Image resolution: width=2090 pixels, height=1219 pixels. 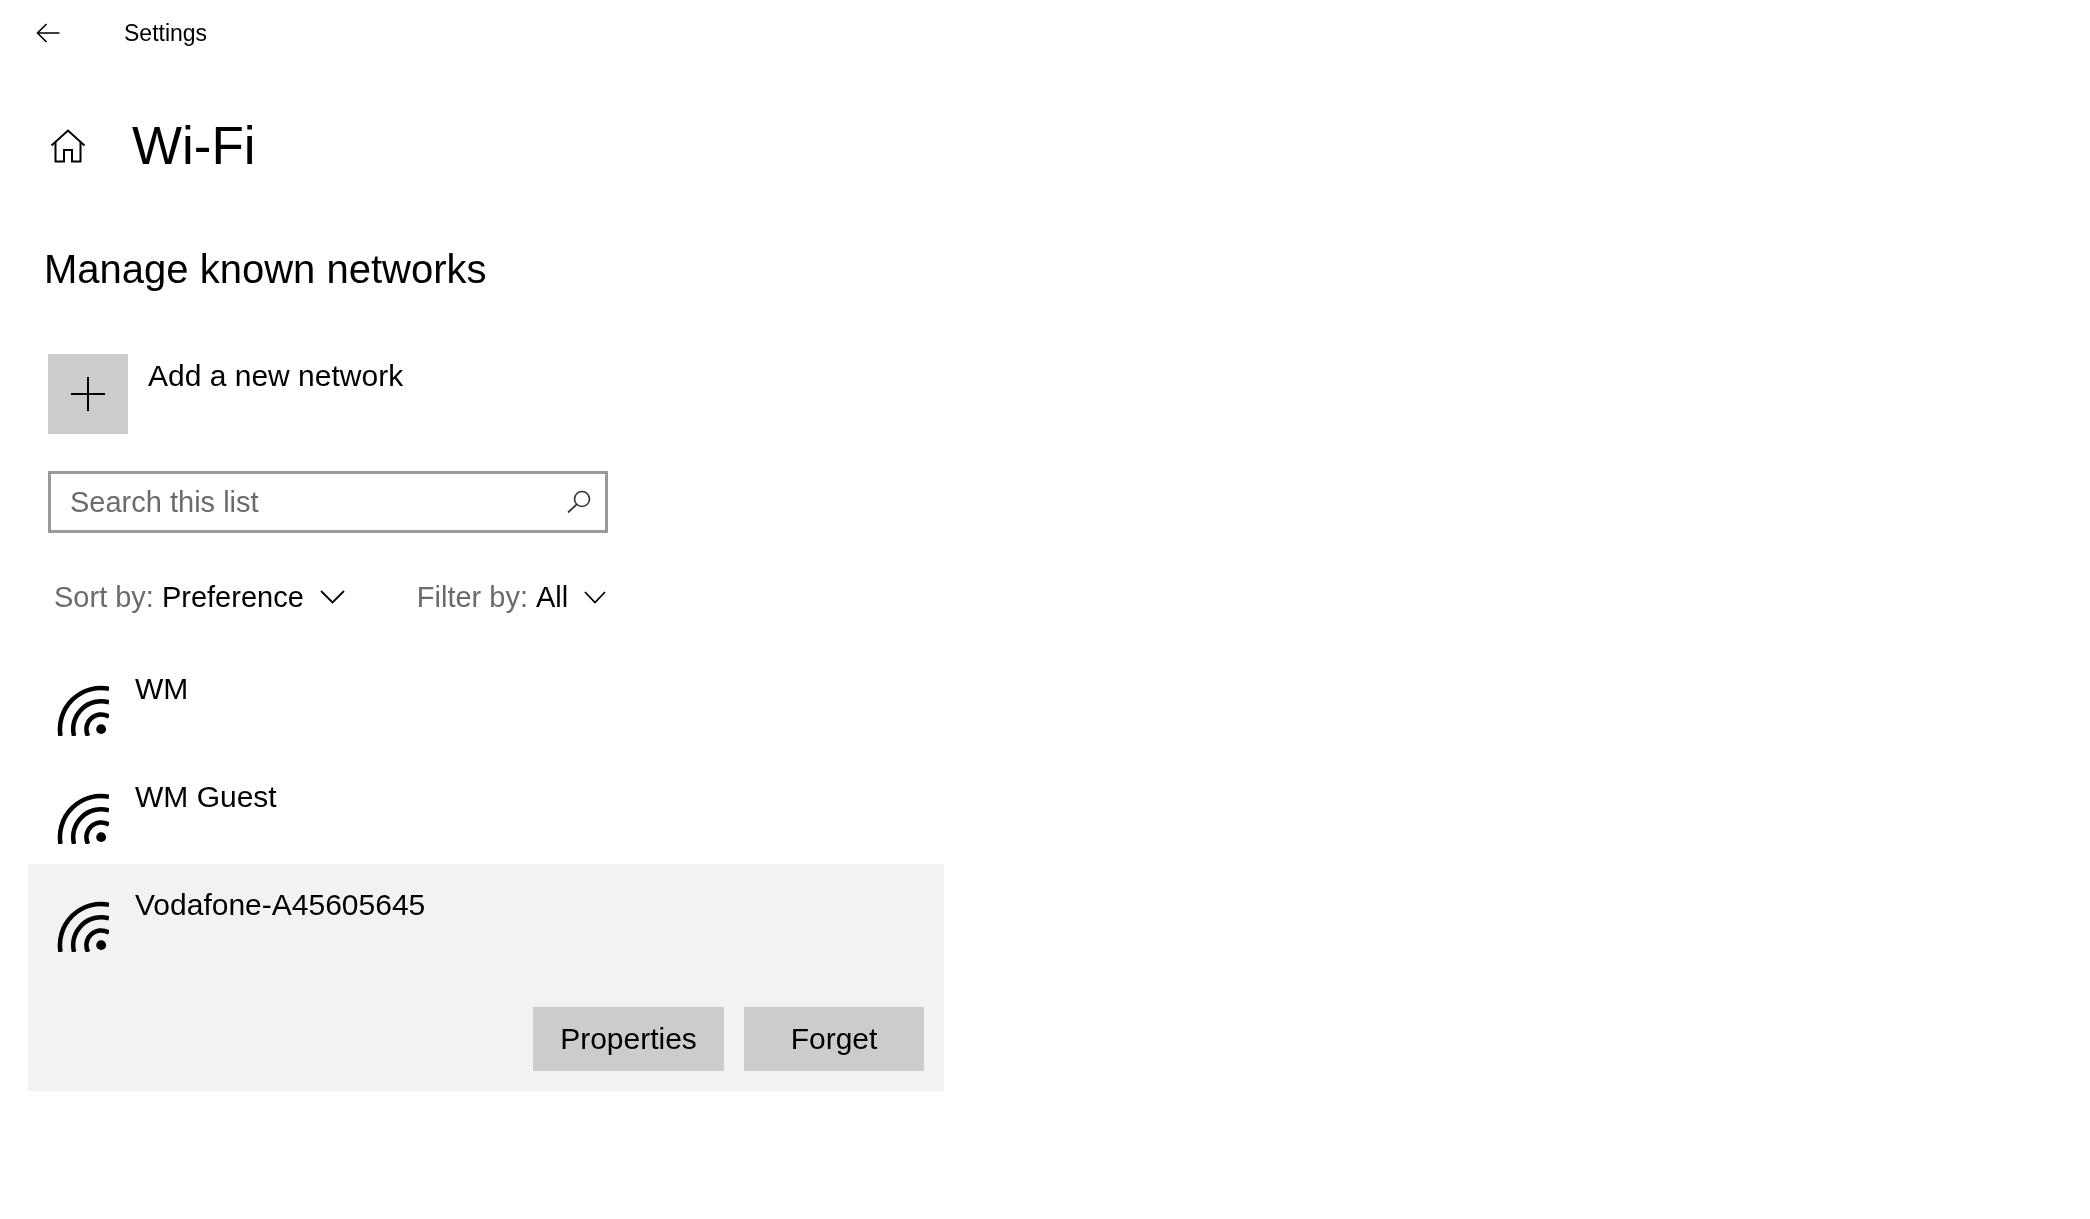 I want to click on sort-dropdown: Sort by: Preference, so click(x=199, y=597).